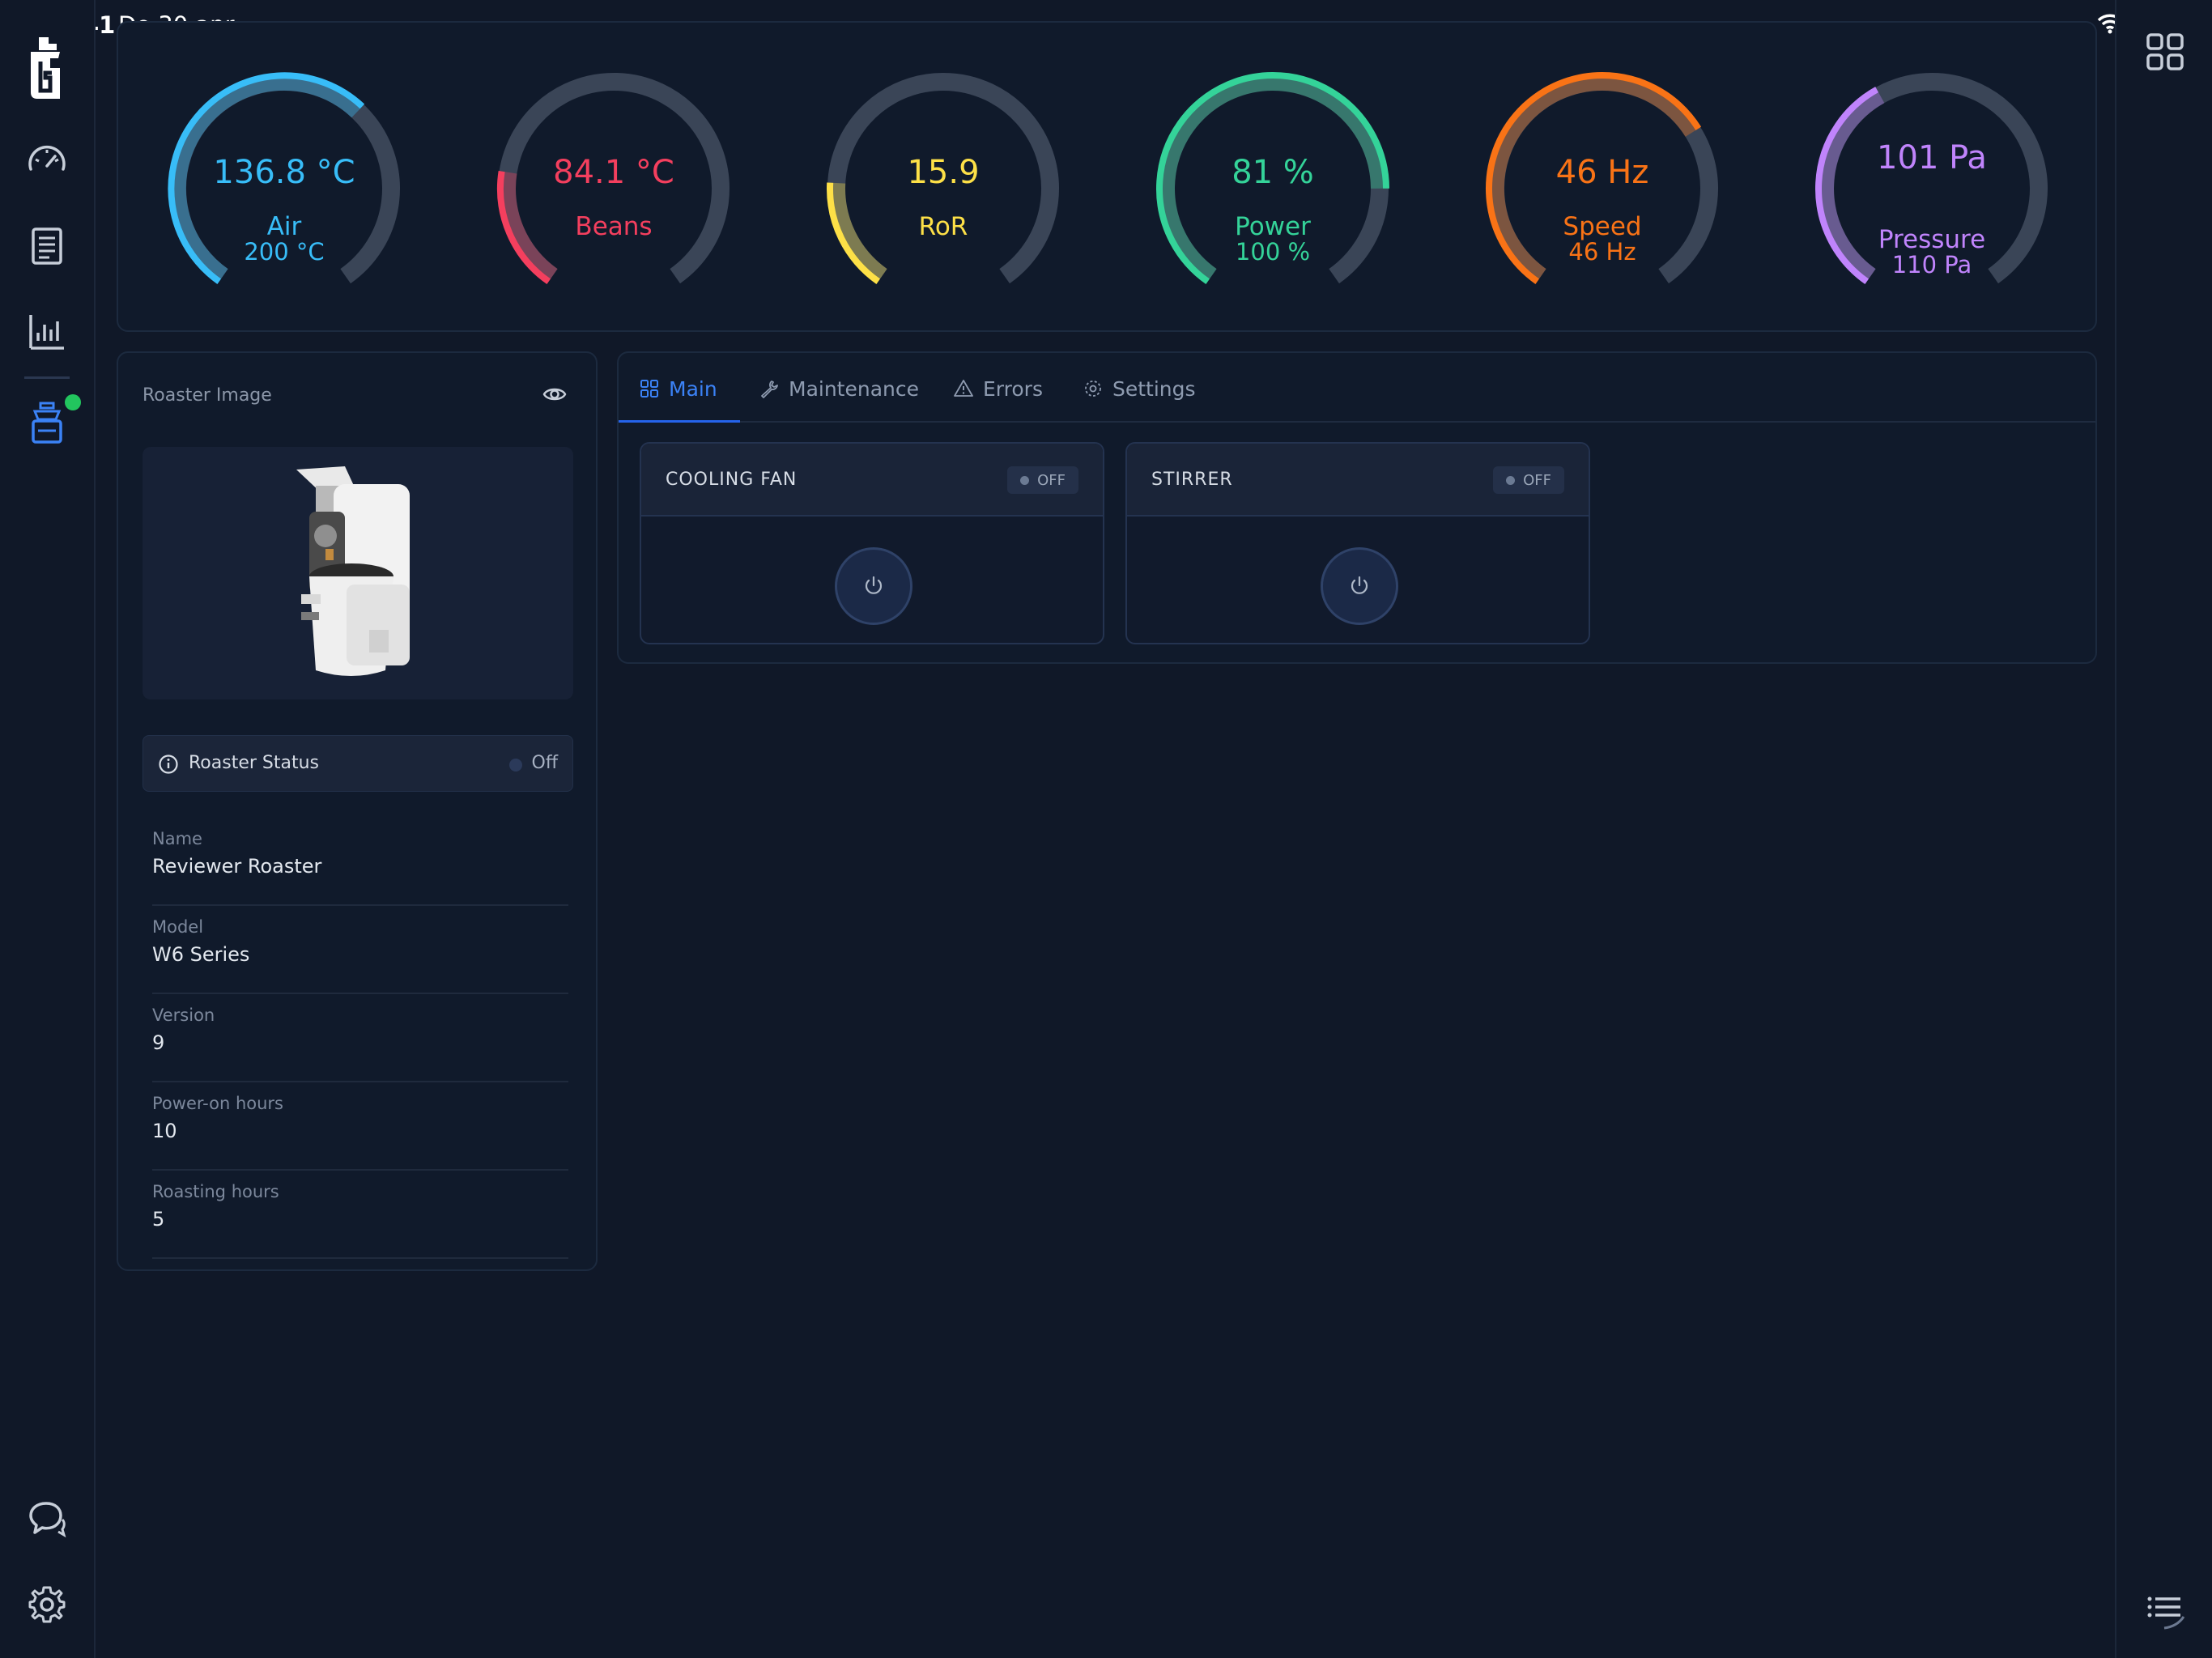 The width and height of the screenshot is (2212, 1658). What do you see at coordinates (1602, 172) in the screenshot?
I see `gauge-value: 46 Hz` at bounding box center [1602, 172].